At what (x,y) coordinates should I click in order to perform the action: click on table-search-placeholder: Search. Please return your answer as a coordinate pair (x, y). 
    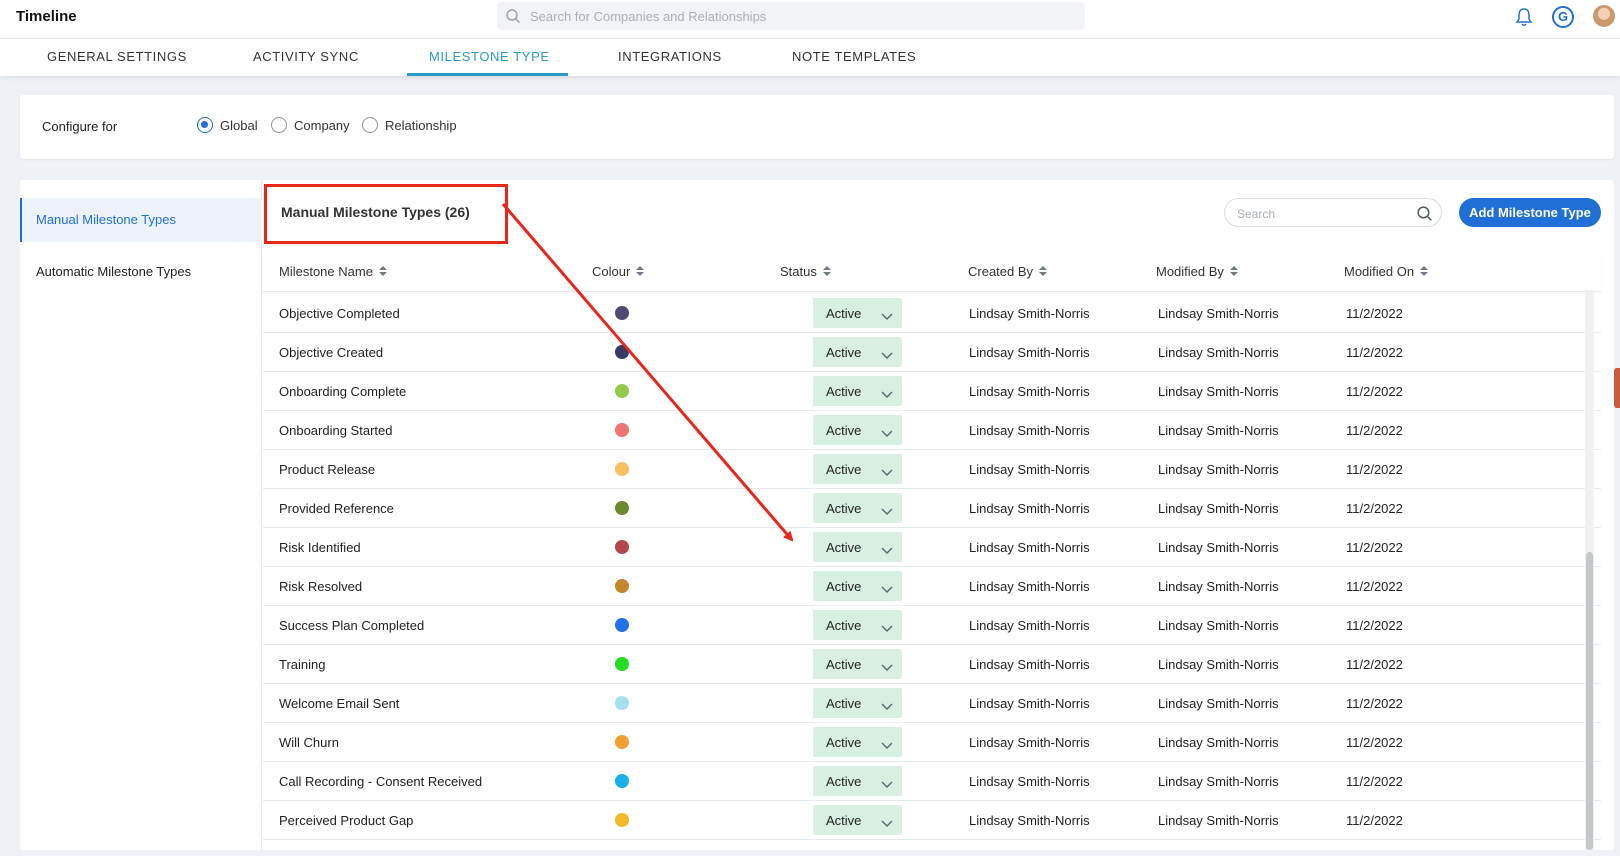
    Looking at the image, I should click on (1256, 214).